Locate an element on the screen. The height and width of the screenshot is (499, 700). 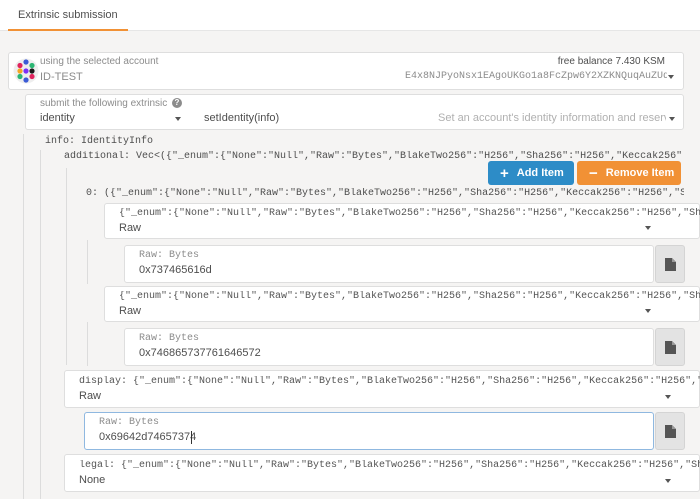
remove-item-button: − Remove Item is located at coordinates (629, 173).